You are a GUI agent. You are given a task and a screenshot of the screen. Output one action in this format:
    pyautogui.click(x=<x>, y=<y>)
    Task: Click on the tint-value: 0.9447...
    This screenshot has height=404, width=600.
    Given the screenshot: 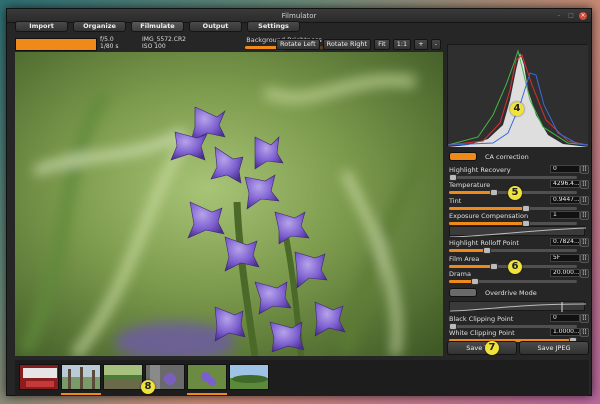 What is the action you would take?
    pyautogui.click(x=565, y=200)
    